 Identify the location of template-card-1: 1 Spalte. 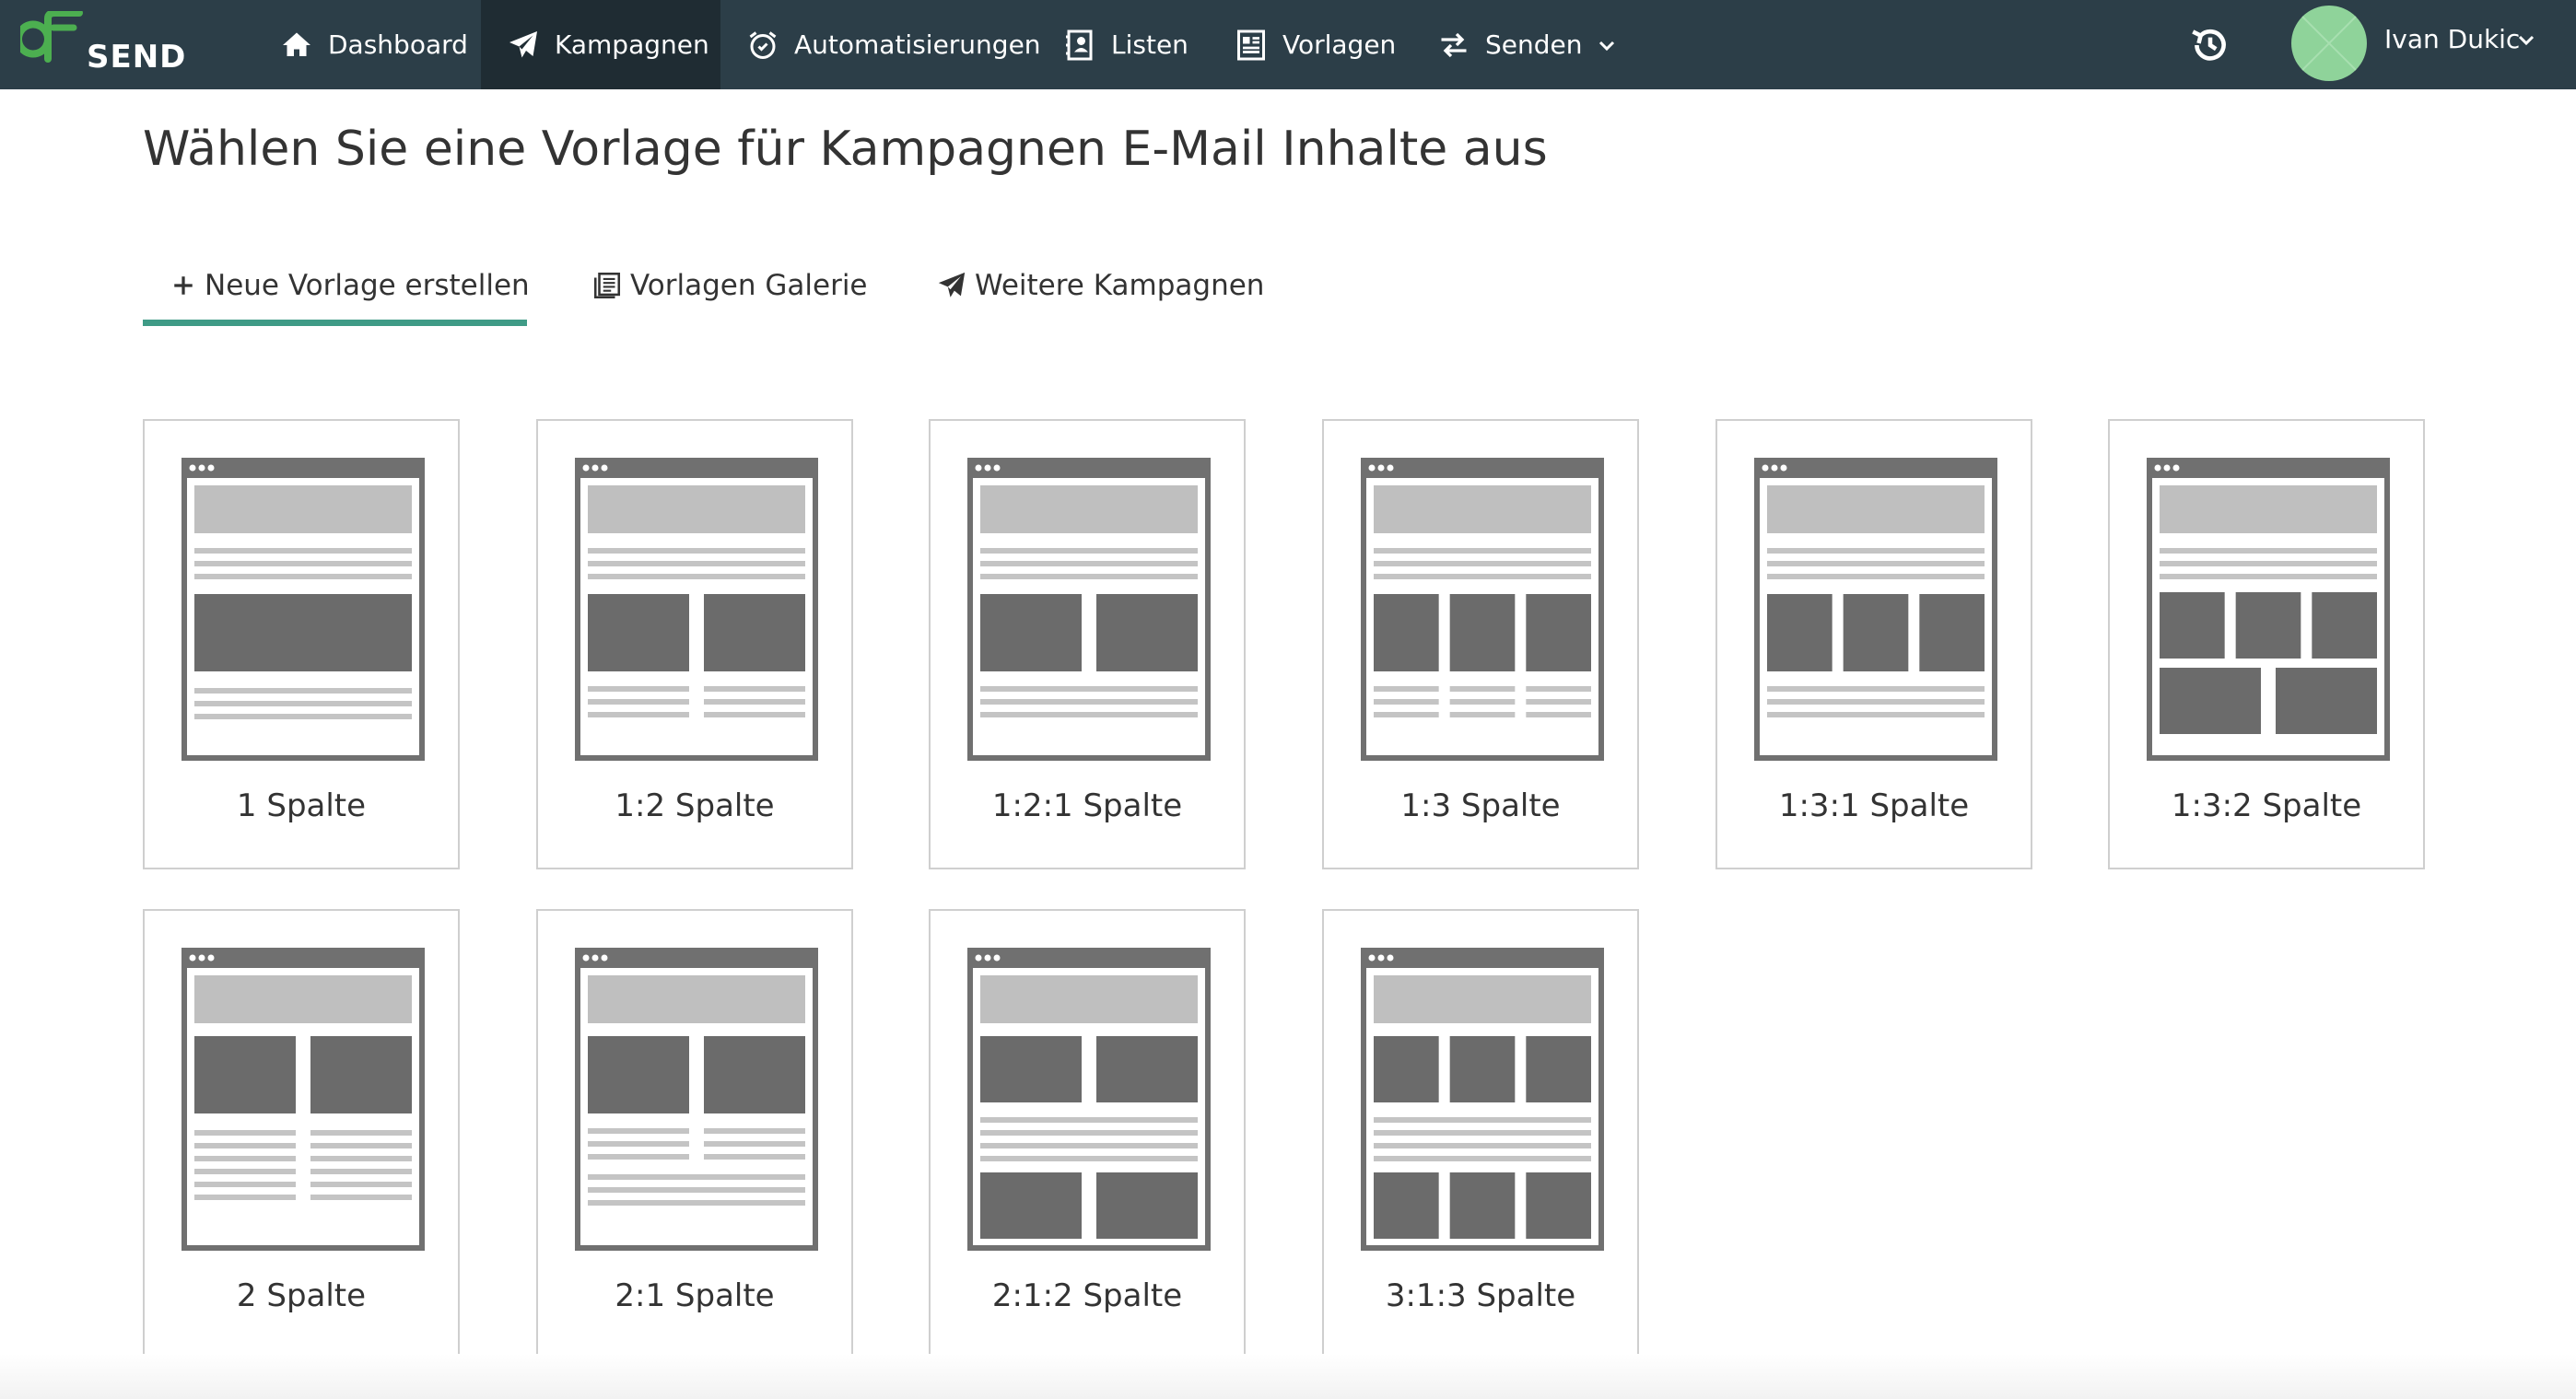
(301, 644).